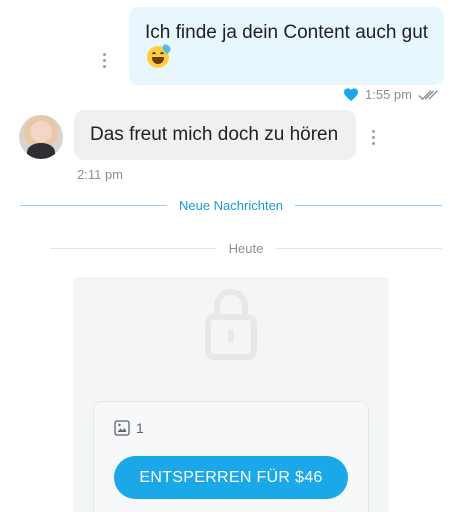 The width and height of the screenshot is (462, 512). Describe the element at coordinates (41, 137) in the screenshot. I see `avatar` at that location.